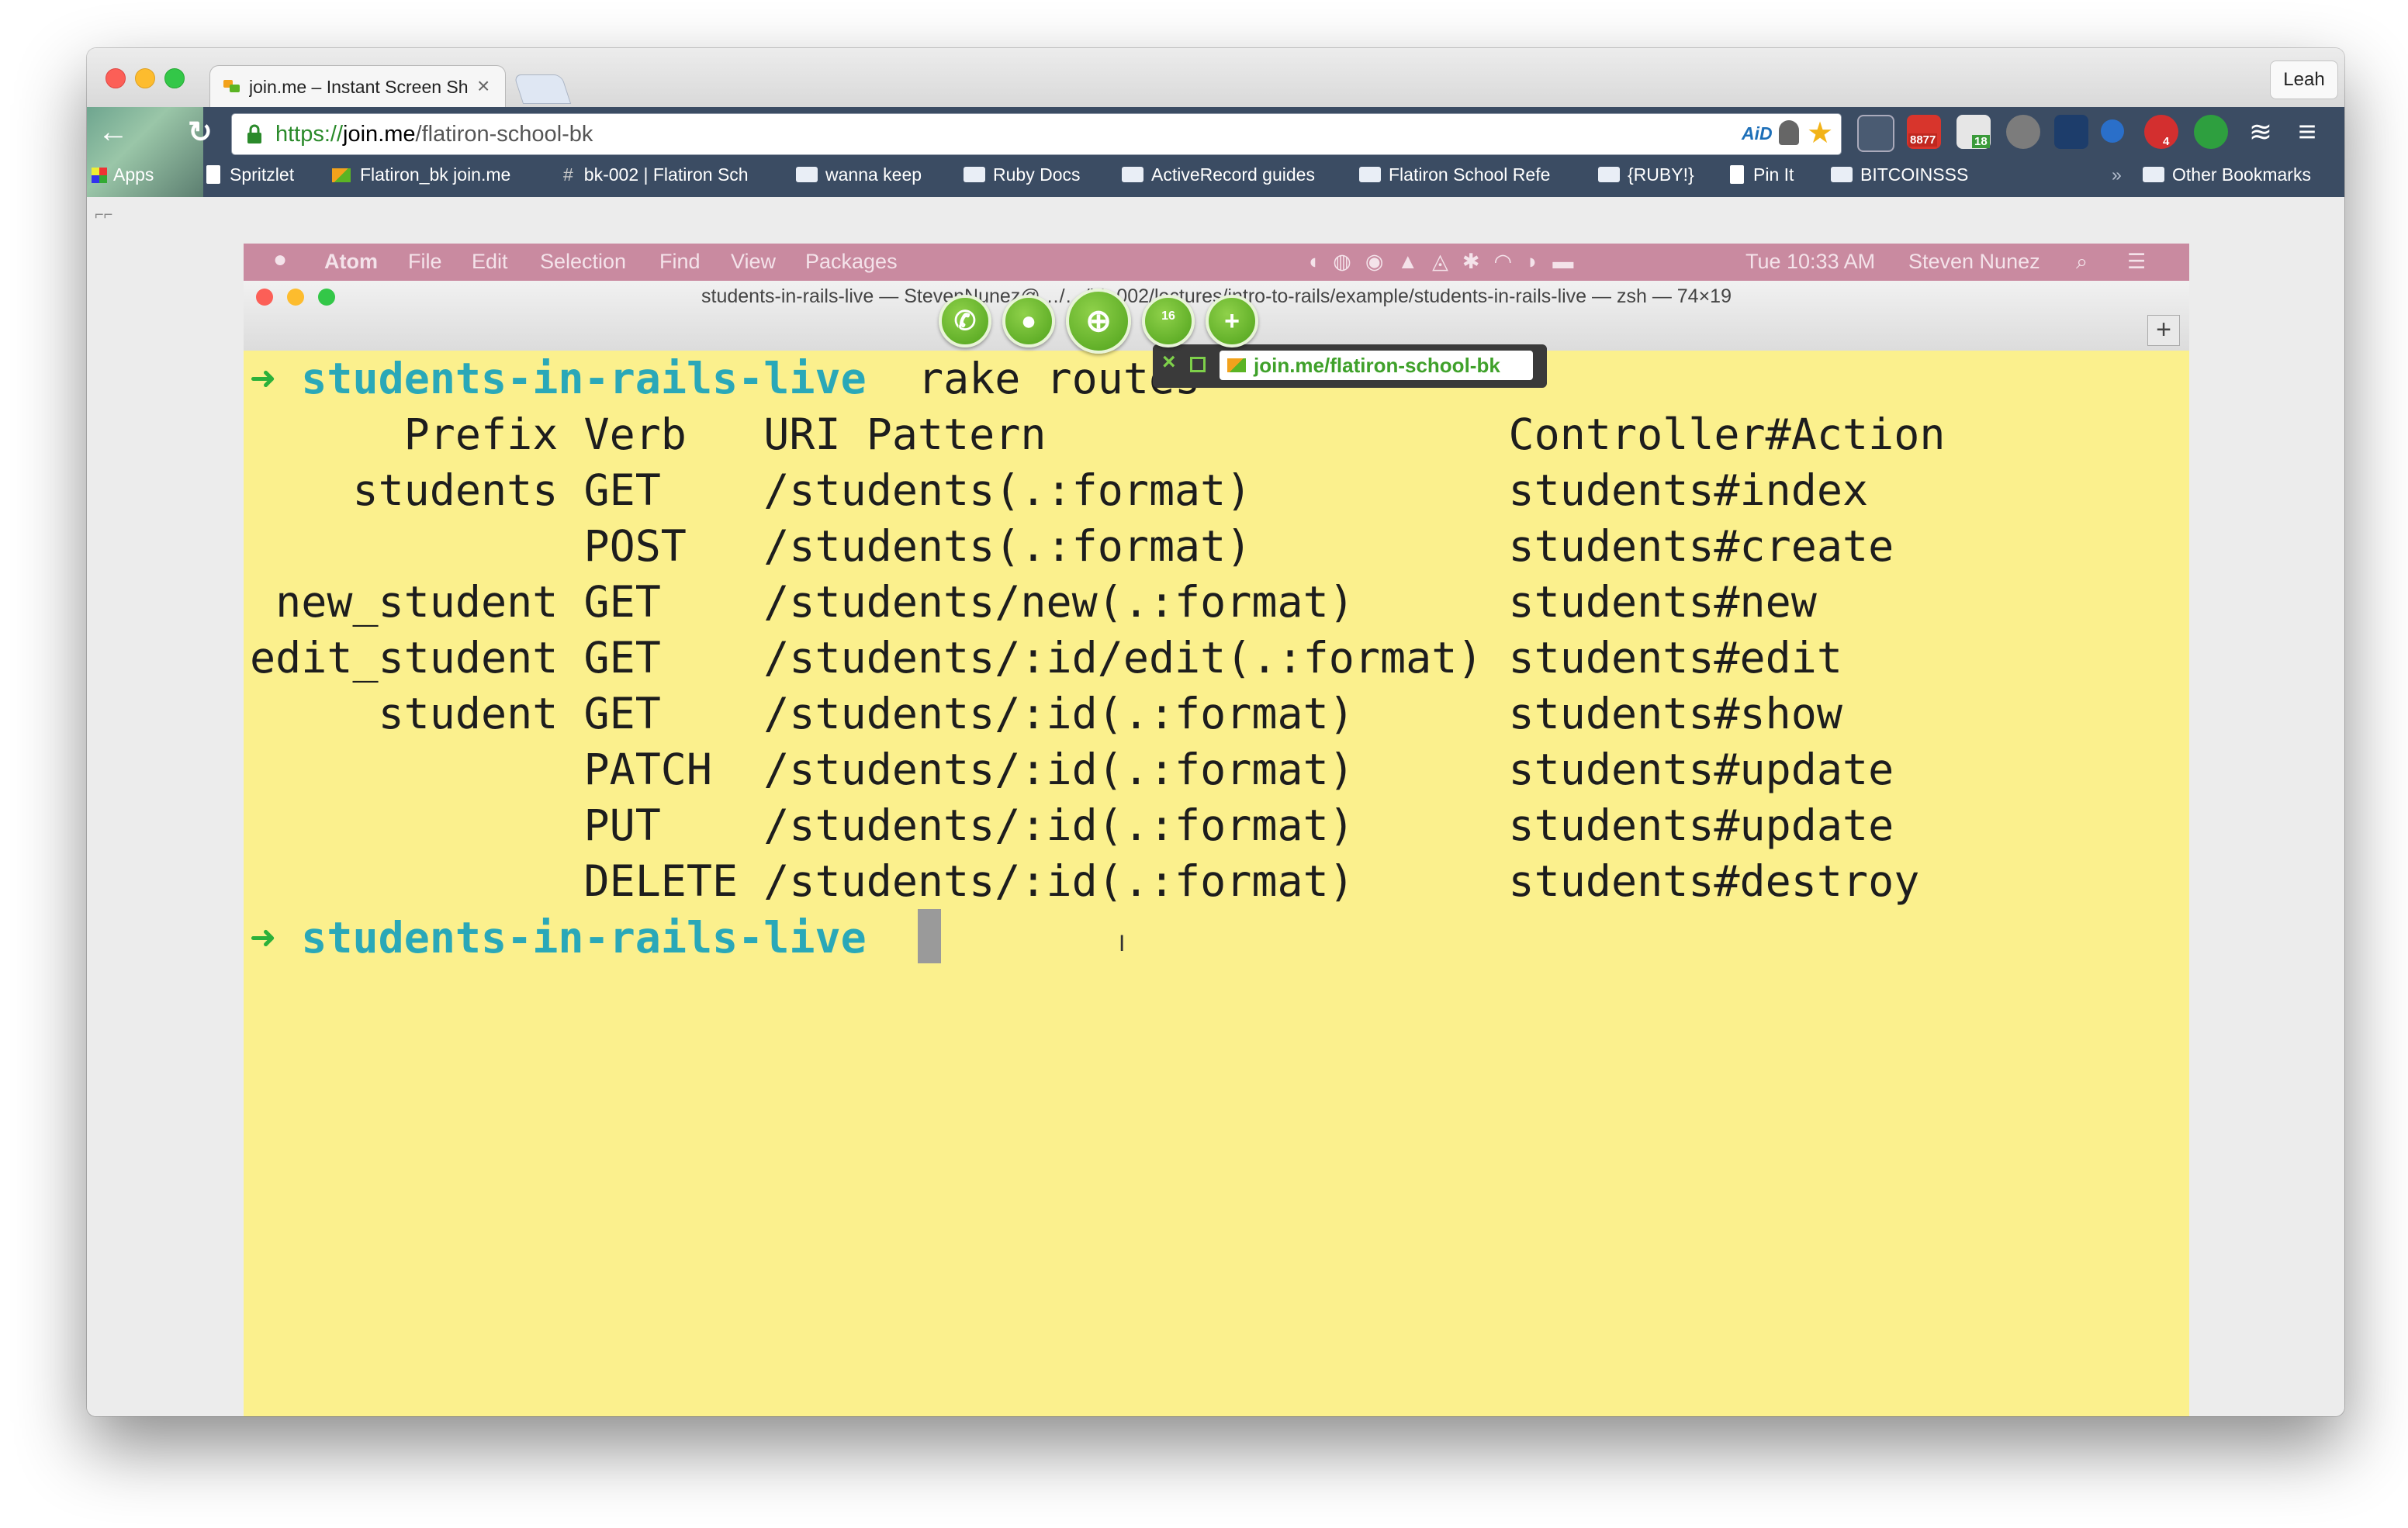 The height and width of the screenshot is (1528, 2408). Describe the element at coordinates (357, 87) in the screenshot. I see `tab-joinme: join.me – Instant Screen Sh ×` at that location.